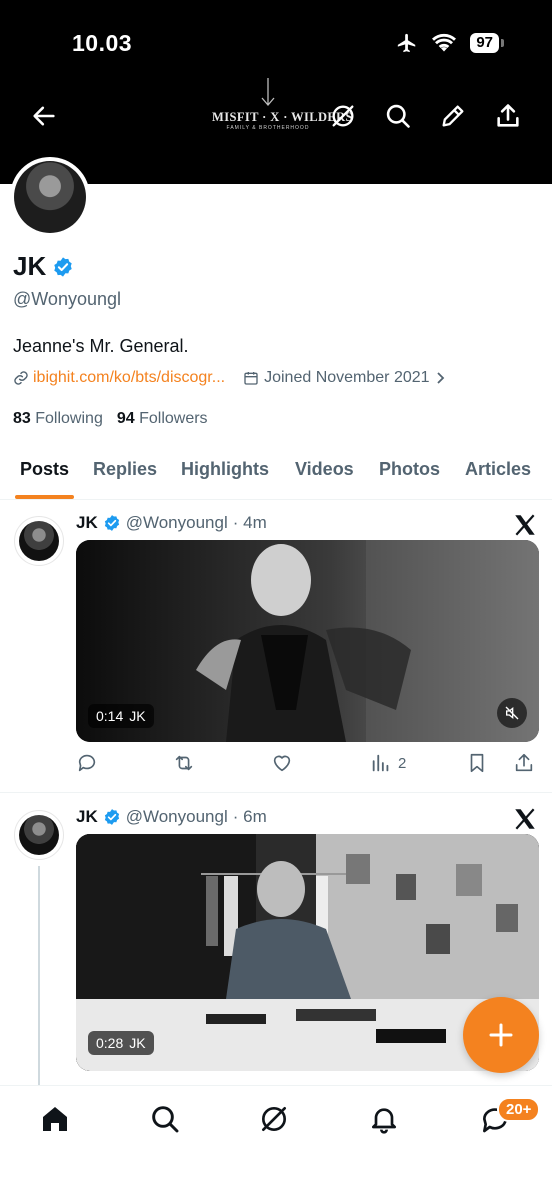  What do you see at coordinates (484, 43) in the screenshot?
I see `battery-level: 97` at bounding box center [484, 43].